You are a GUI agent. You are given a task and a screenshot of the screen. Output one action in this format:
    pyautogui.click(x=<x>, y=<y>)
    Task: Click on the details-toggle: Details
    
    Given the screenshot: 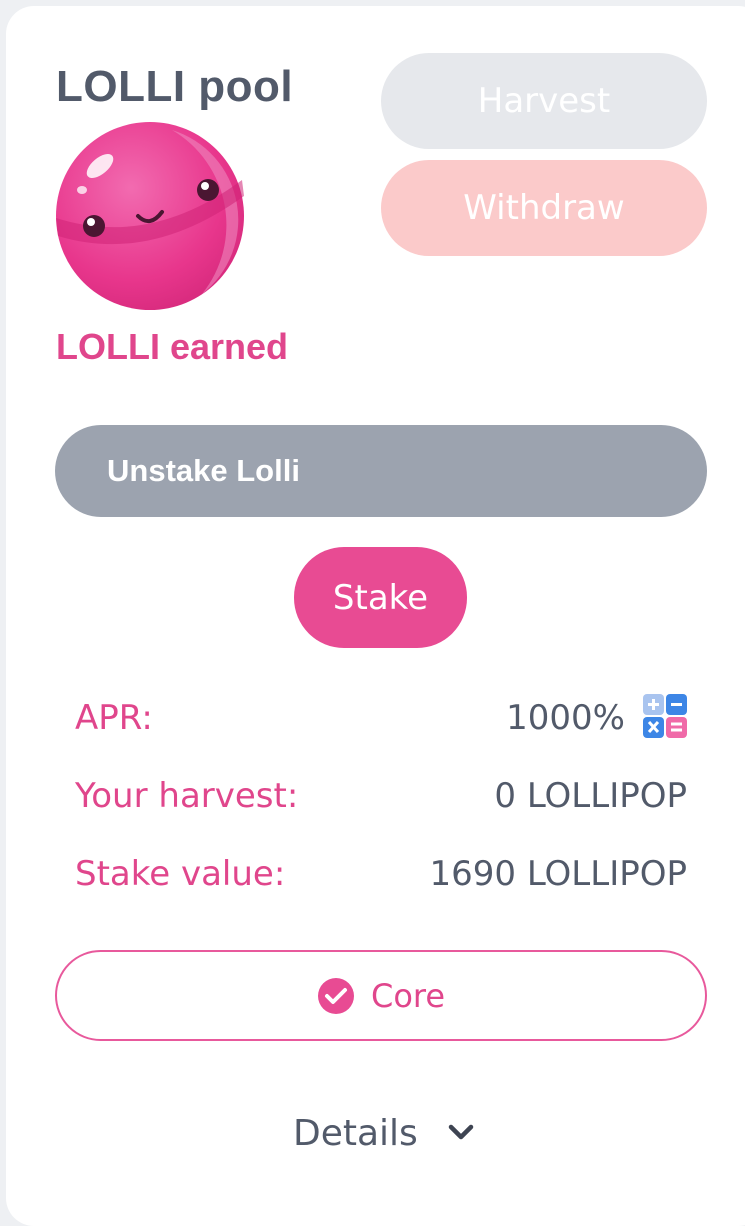 What is the action you would take?
    pyautogui.click(x=383, y=1133)
    